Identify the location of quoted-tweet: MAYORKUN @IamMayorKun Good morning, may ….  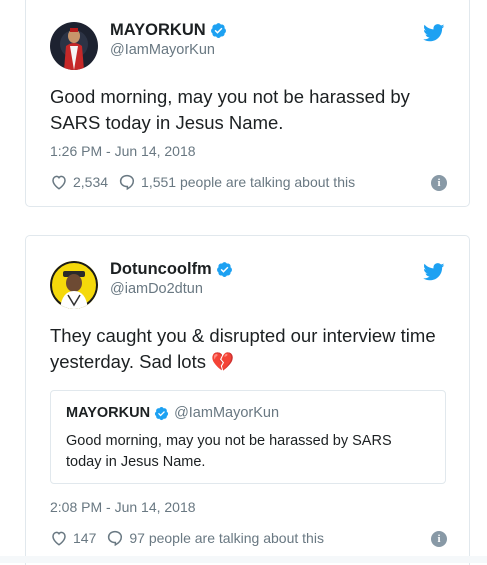
(248, 437).